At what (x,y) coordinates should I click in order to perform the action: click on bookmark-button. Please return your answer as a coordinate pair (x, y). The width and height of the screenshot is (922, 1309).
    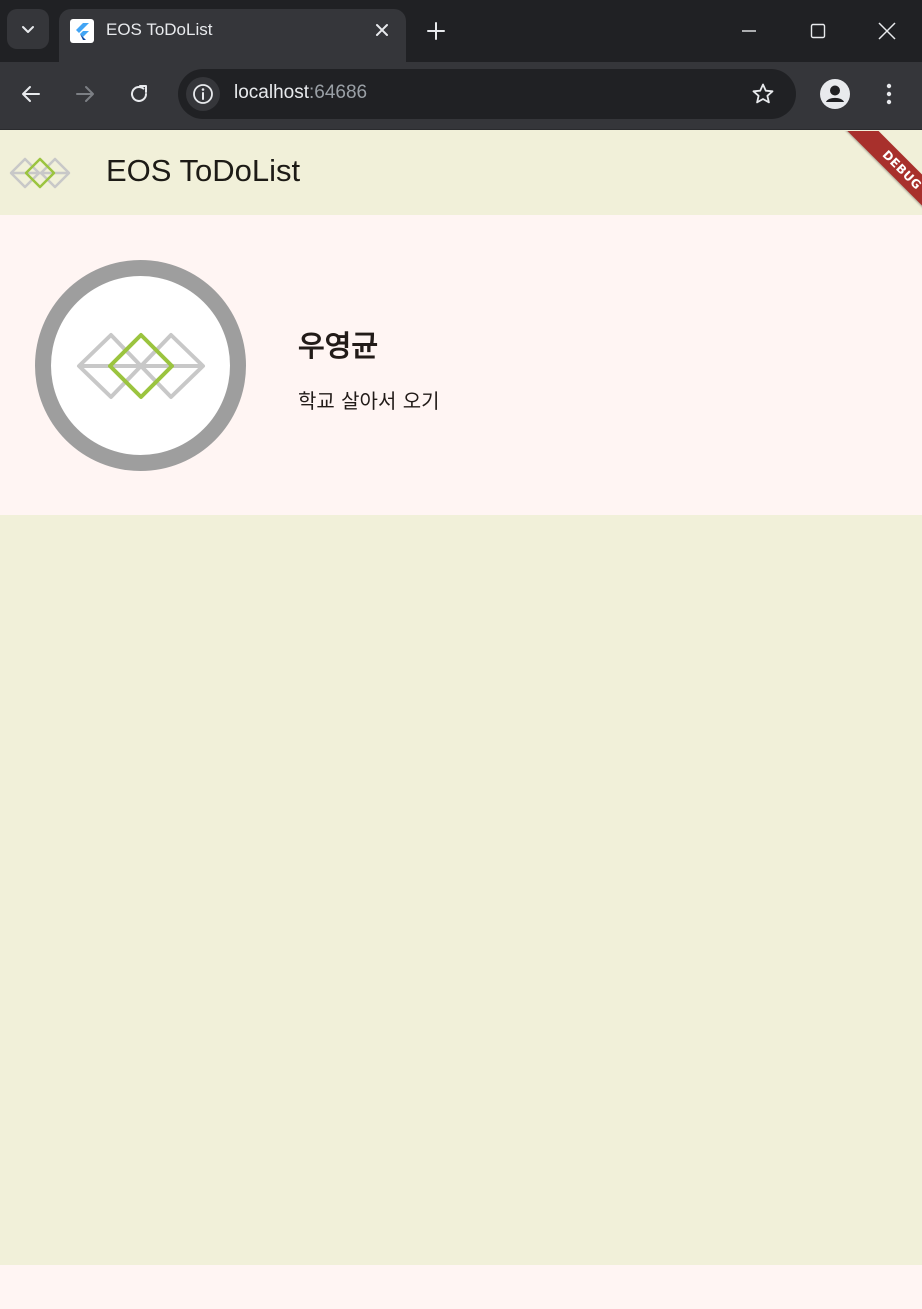
    Looking at the image, I should click on (763, 94).